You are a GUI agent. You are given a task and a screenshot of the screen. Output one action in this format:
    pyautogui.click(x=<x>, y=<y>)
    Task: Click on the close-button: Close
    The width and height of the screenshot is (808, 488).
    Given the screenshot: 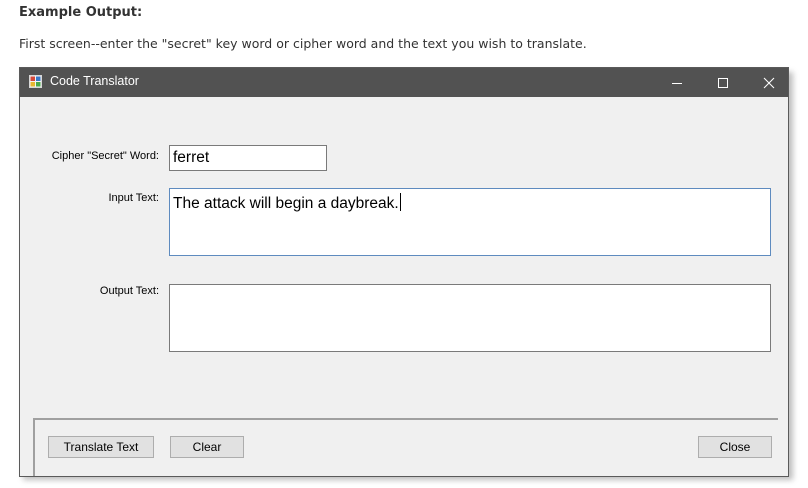 What is the action you would take?
    pyautogui.click(x=735, y=447)
    